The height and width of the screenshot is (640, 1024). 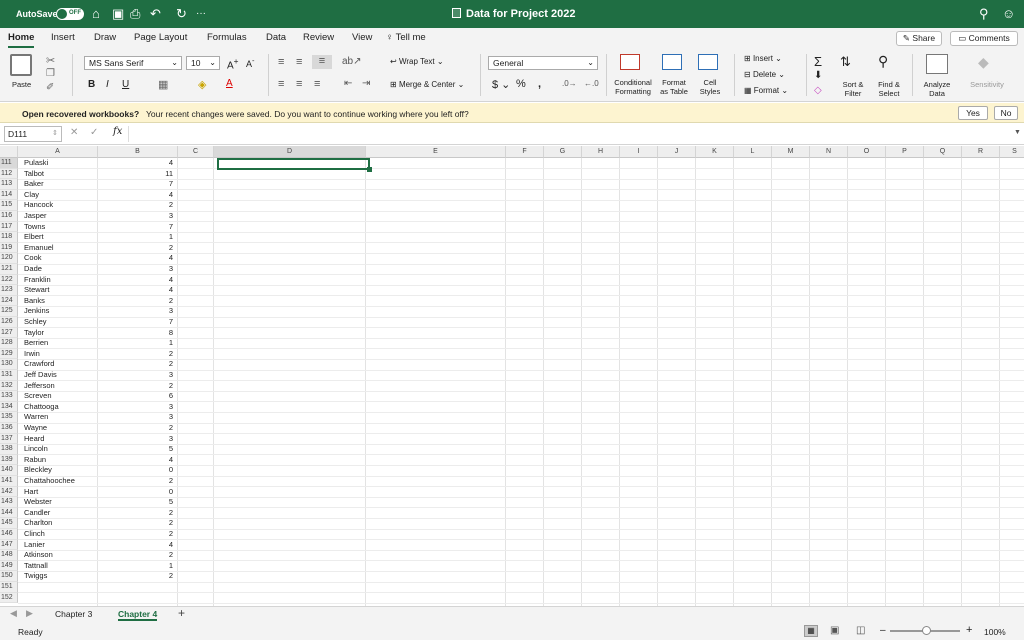 What do you see at coordinates (348, 83) in the screenshot?
I see `indent-decrease-icon: ⇤` at bounding box center [348, 83].